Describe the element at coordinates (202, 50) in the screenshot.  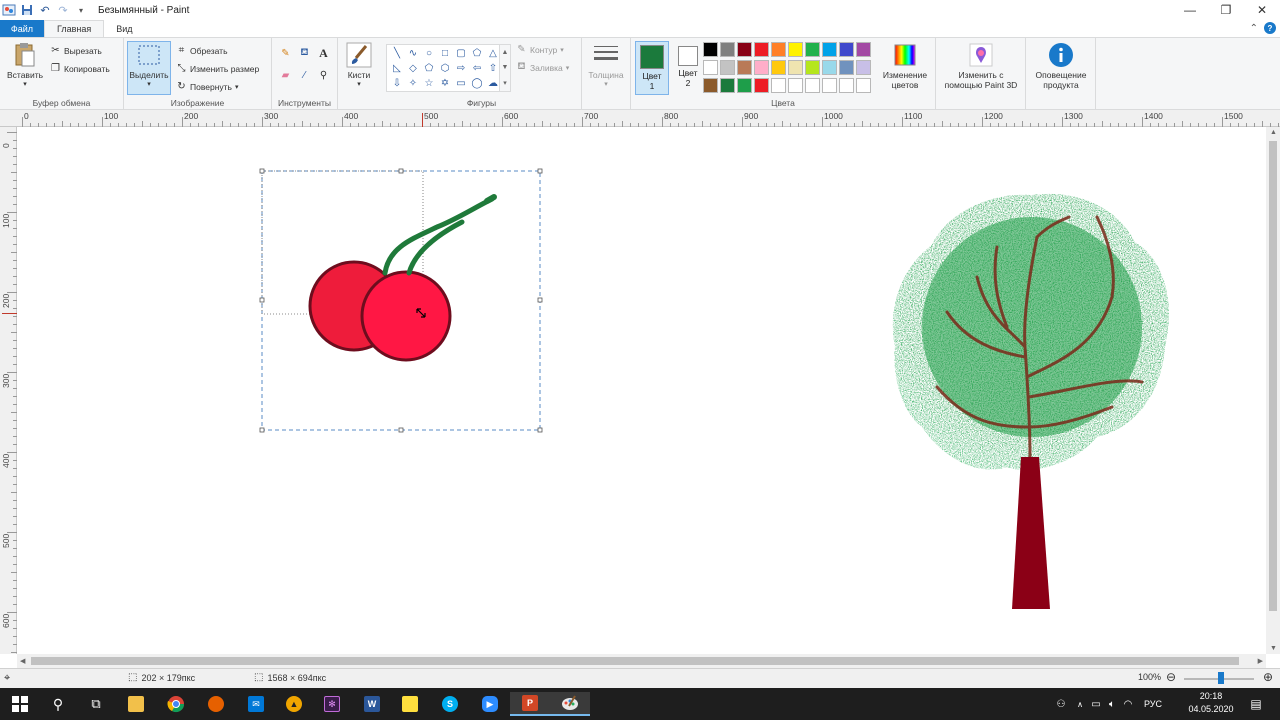
I see `crop-button: ⌗ Обрезать` at that location.